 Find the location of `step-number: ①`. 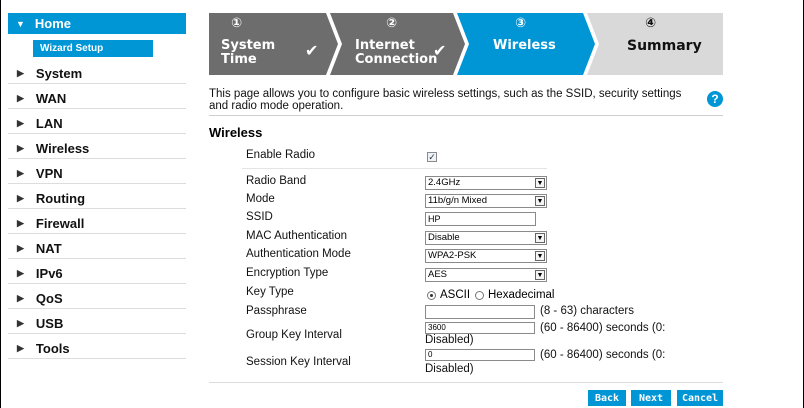

step-number: ① is located at coordinates (237, 23).